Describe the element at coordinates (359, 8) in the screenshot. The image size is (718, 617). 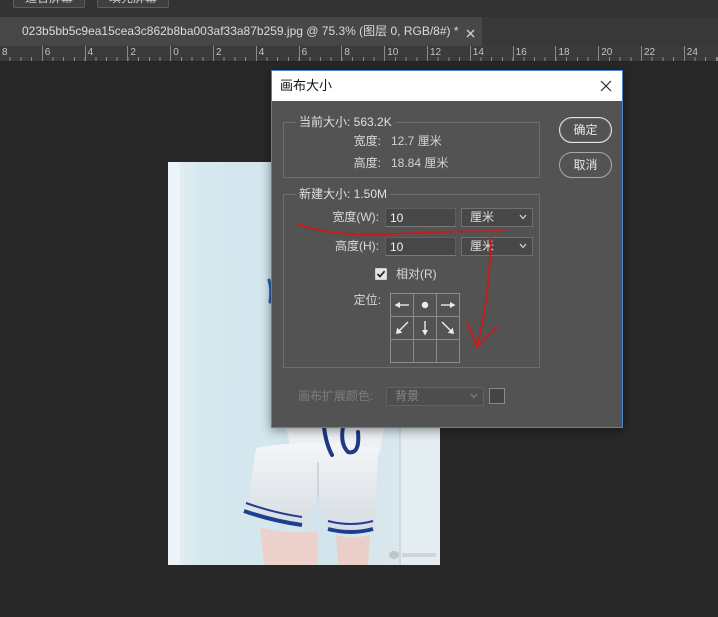
I see `options-bar: 适合屏幕 填充屏幕` at that location.